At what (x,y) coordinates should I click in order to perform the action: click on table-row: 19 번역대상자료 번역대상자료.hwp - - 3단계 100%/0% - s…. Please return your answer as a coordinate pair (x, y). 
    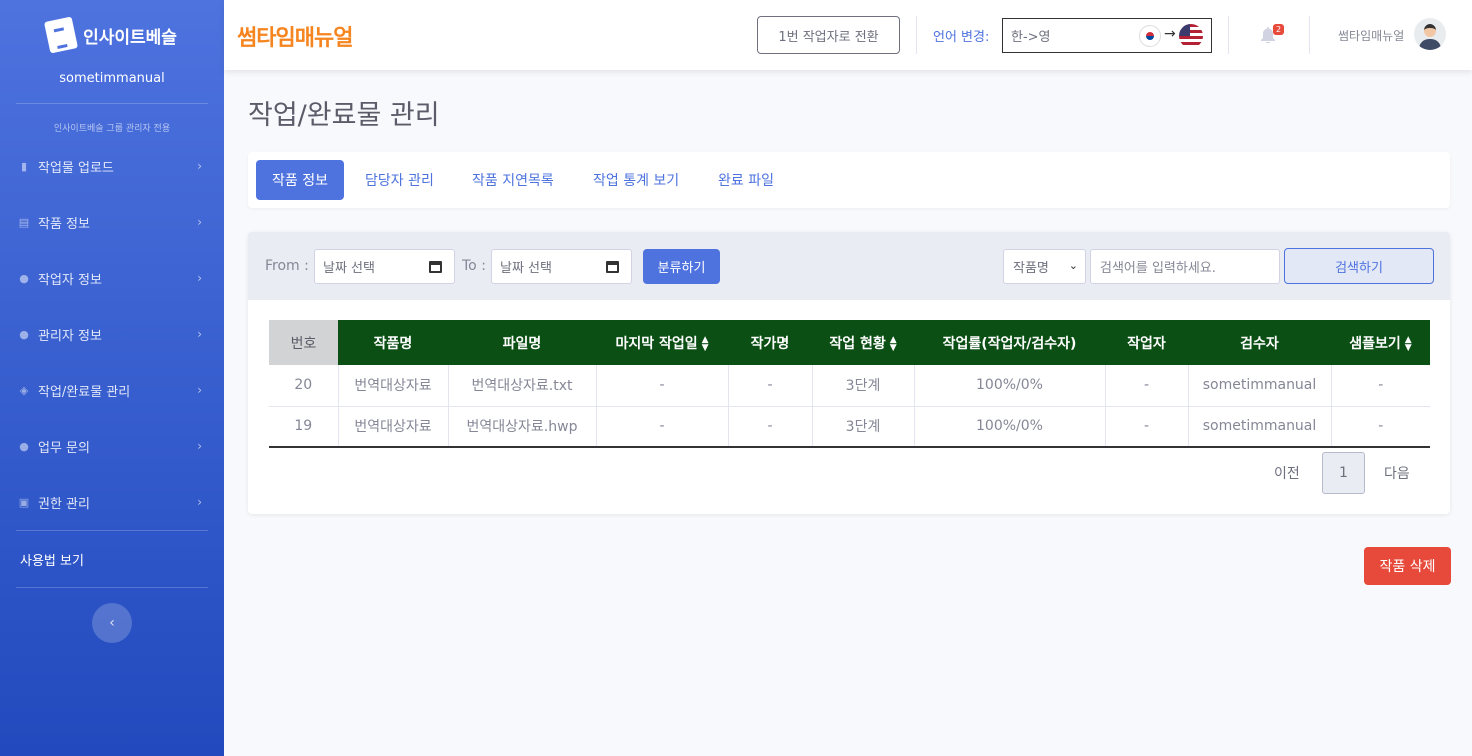
    Looking at the image, I should click on (849, 427).